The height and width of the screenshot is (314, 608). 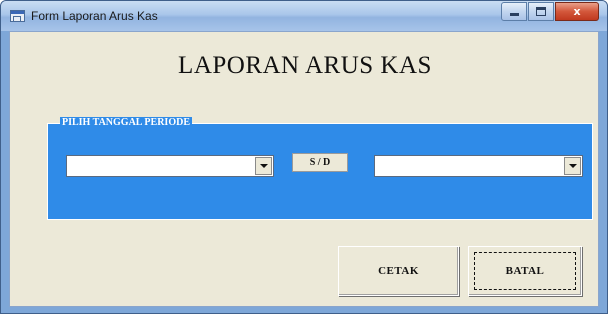 I want to click on print-button-label: CETAK, so click(x=398, y=271).